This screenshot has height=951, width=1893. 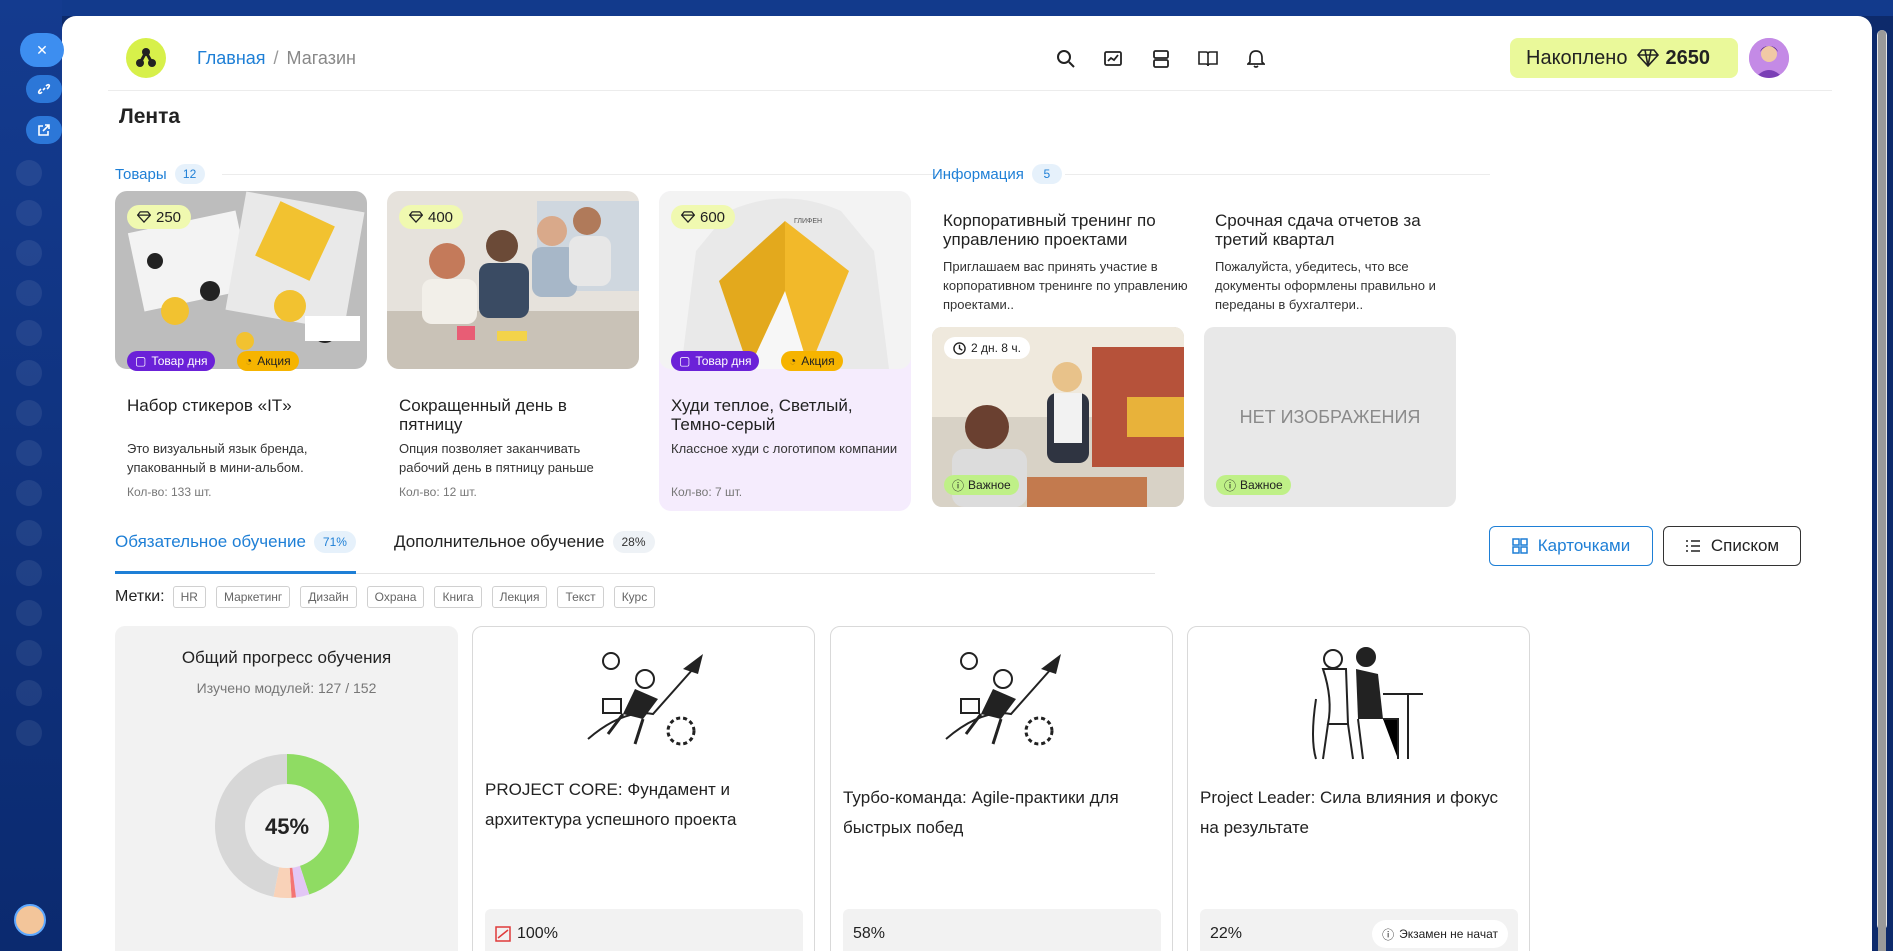 What do you see at coordinates (458, 597) in the screenshot?
I see `tag-chip: Книга` at bounding box center [458, 597].